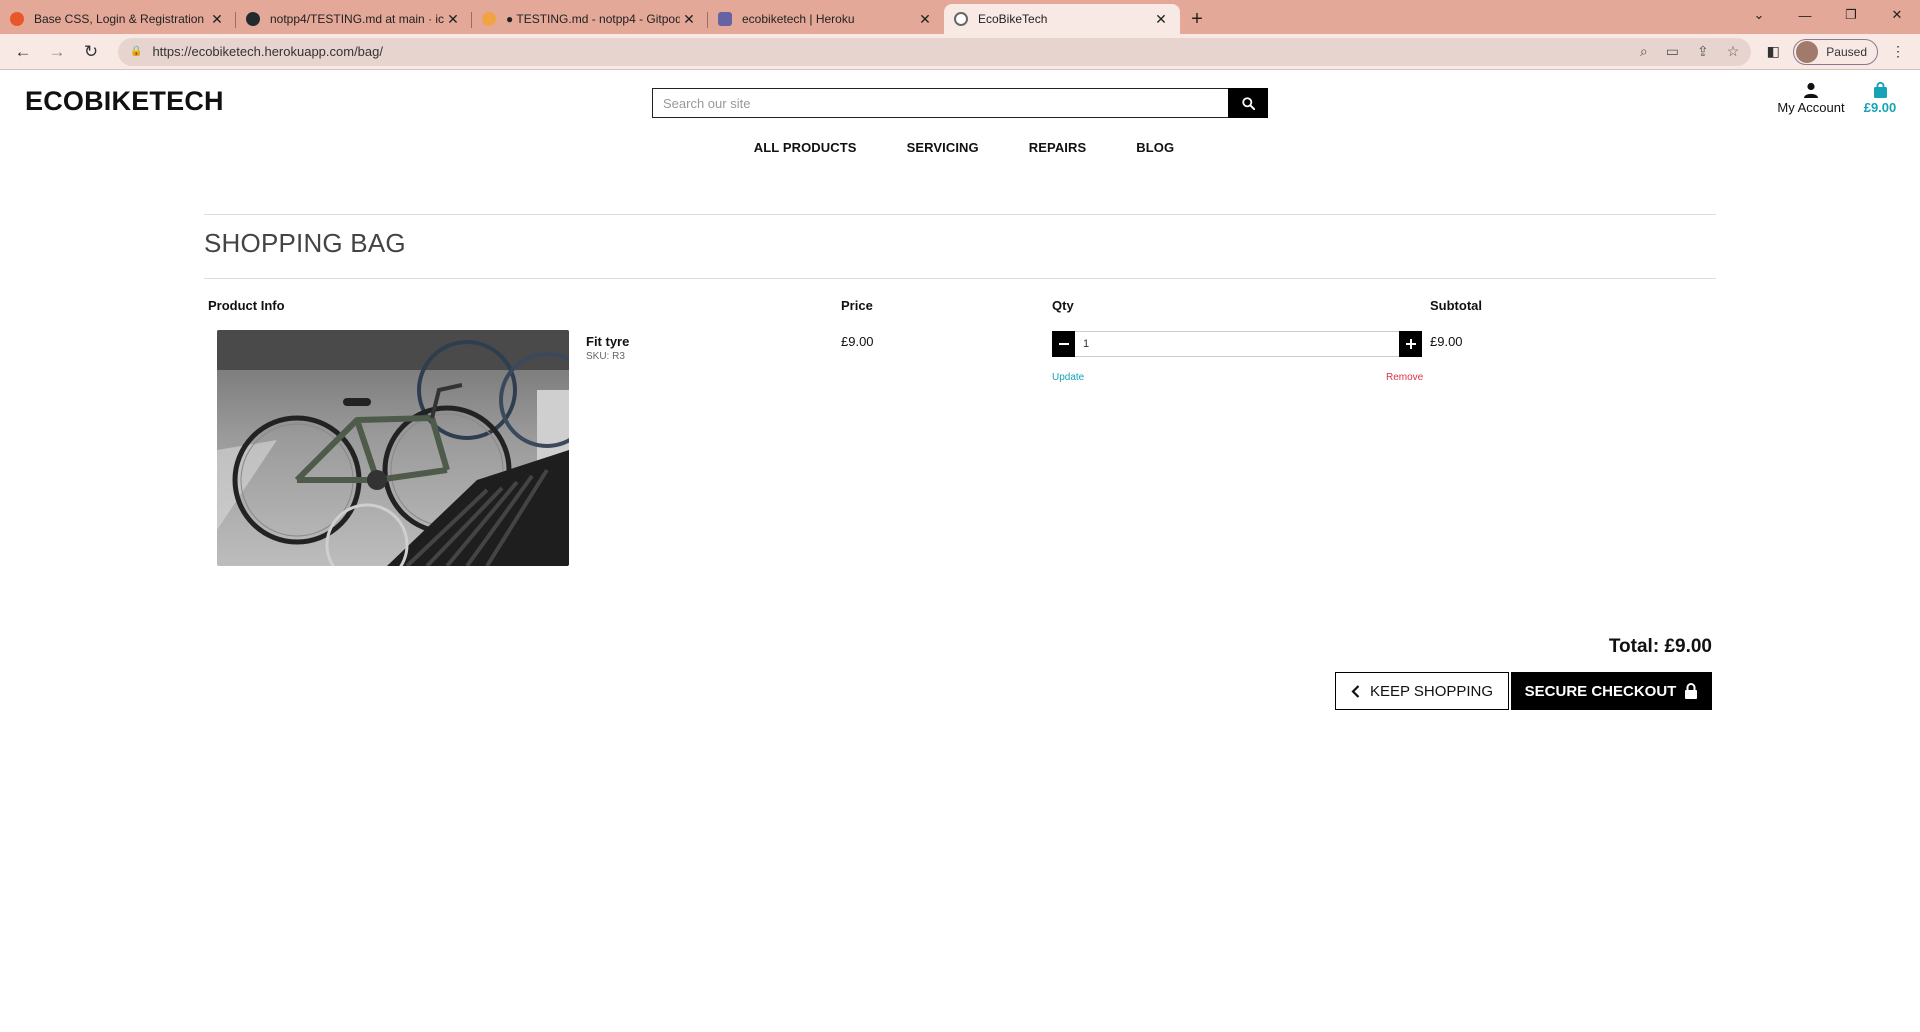 This screenshot has height=1032, width=1920. I want to click on forward-icon: →, so click(57, 52).